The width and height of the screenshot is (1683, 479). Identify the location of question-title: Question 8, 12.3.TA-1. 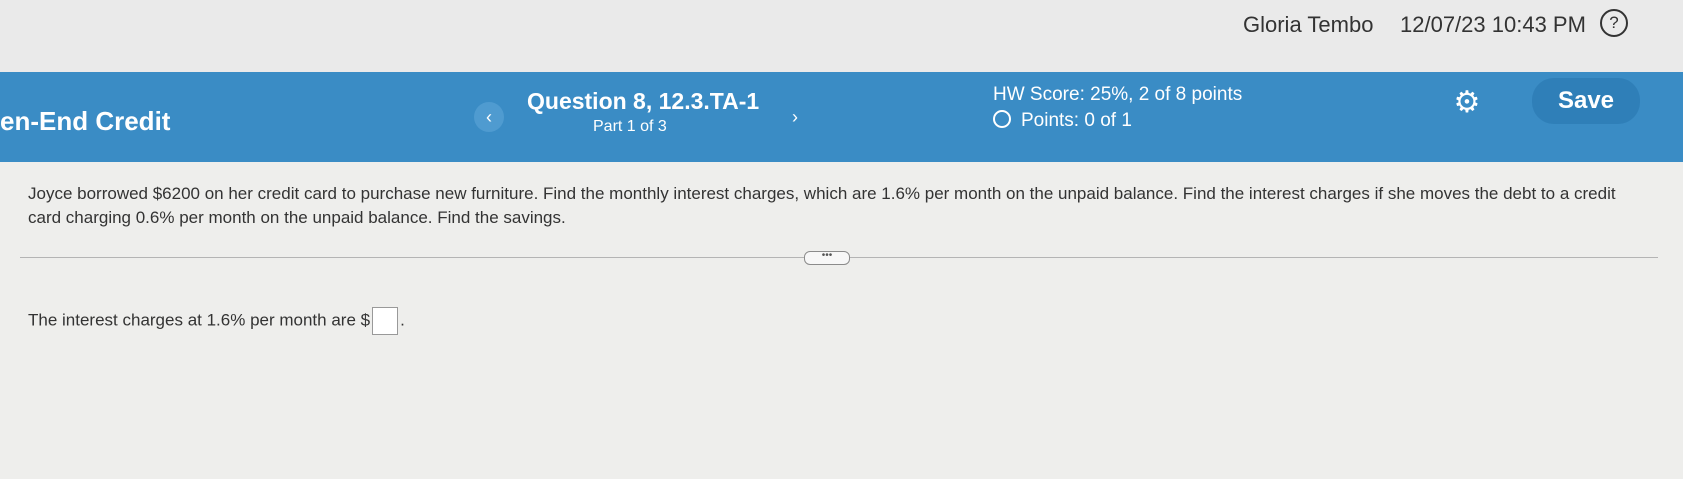
(643, 101).